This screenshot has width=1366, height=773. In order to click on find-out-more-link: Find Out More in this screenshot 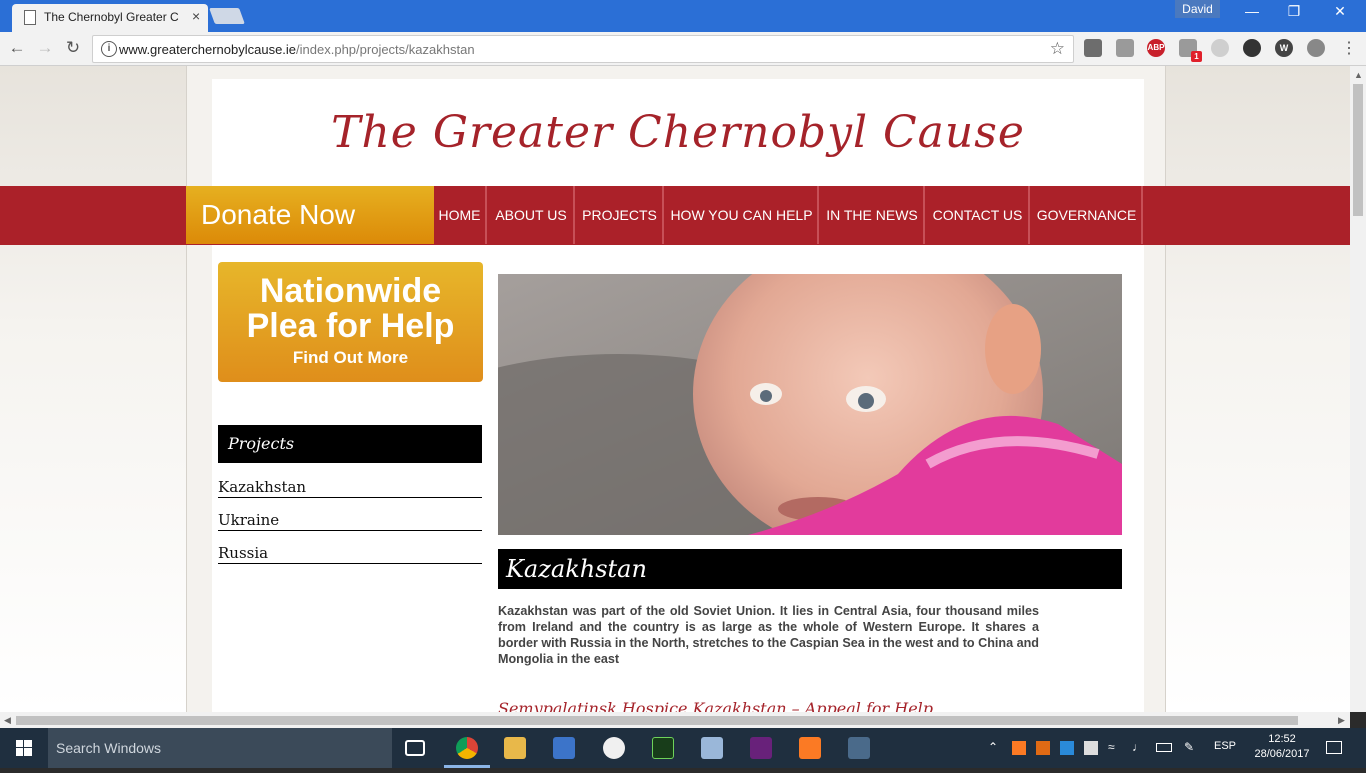, I will do `click(350, 358)`.